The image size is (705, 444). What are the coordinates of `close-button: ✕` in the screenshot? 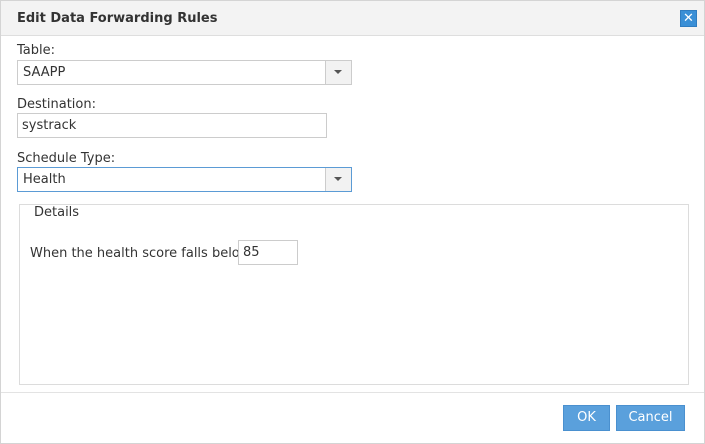 It's located at (688, 18).